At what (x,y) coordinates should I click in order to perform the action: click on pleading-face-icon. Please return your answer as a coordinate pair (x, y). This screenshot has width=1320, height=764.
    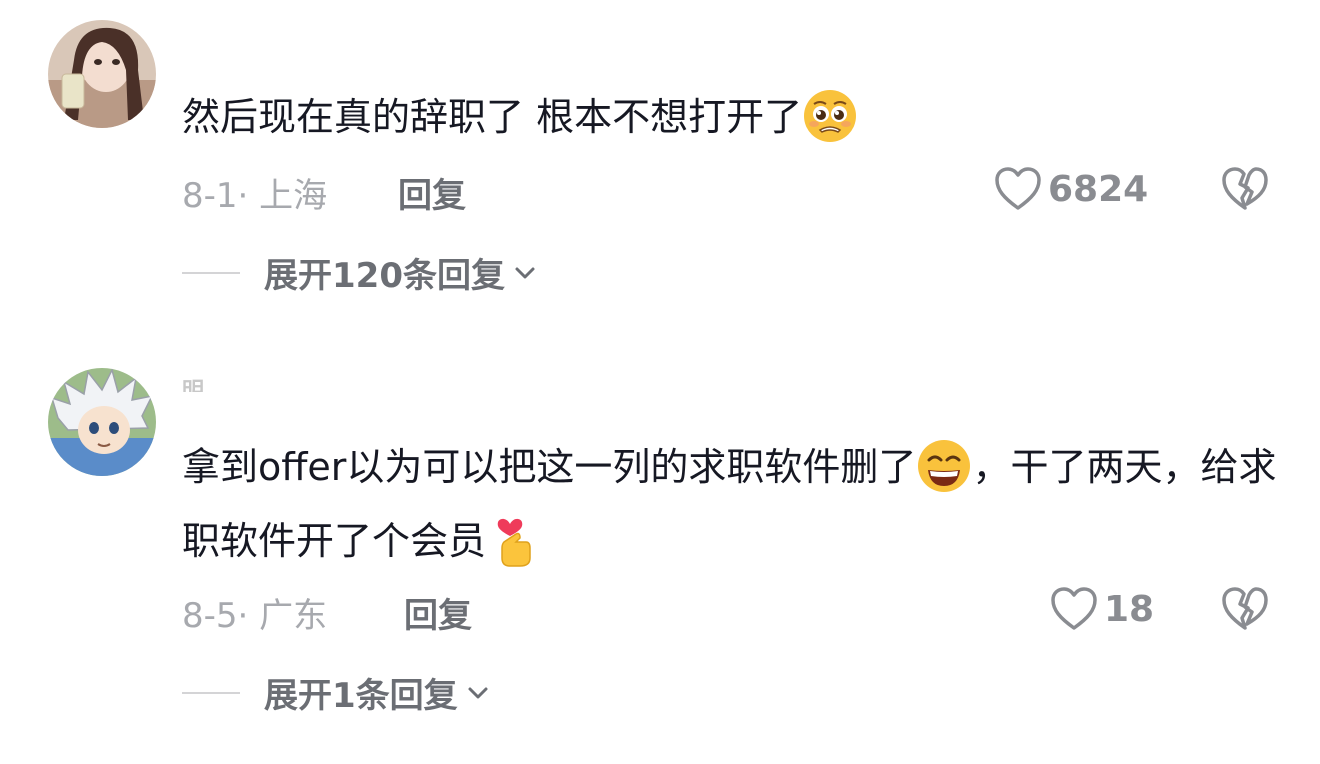
    Looking at the image, I should click on (830, 115).